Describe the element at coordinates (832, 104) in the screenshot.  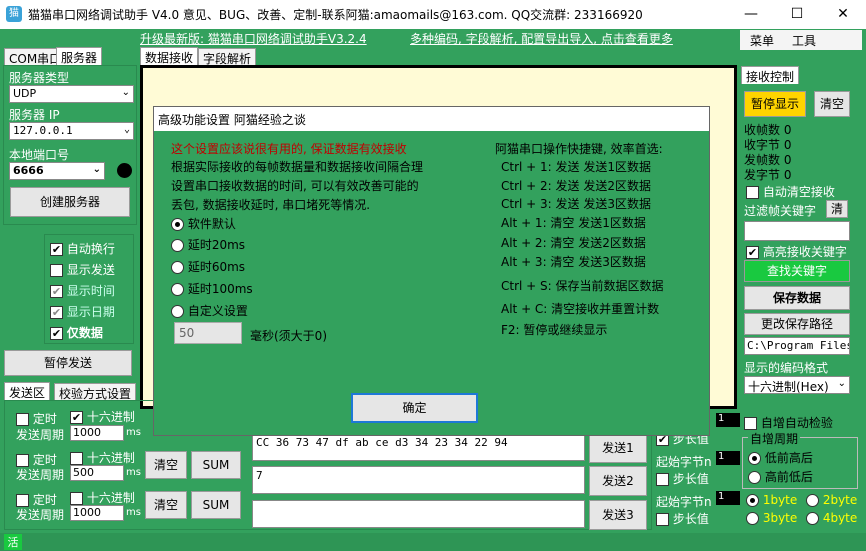
I see `clear-receive-button: 清空` at that location.